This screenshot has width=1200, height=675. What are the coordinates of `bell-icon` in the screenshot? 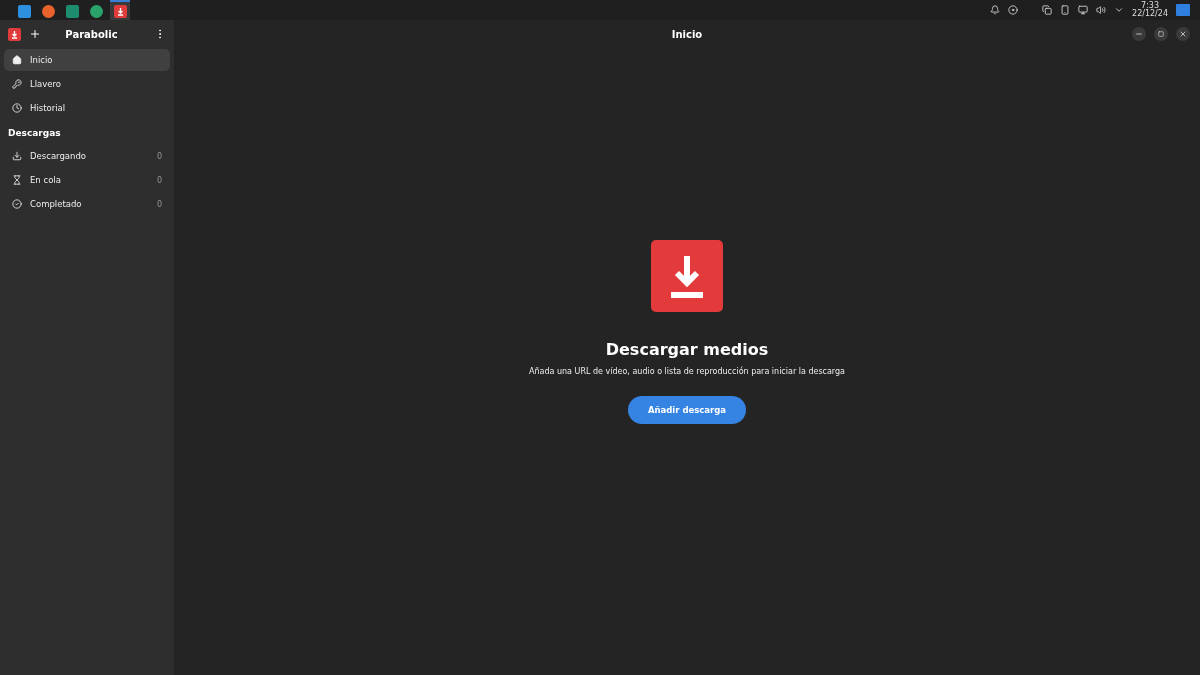 It's located at (995, 10).